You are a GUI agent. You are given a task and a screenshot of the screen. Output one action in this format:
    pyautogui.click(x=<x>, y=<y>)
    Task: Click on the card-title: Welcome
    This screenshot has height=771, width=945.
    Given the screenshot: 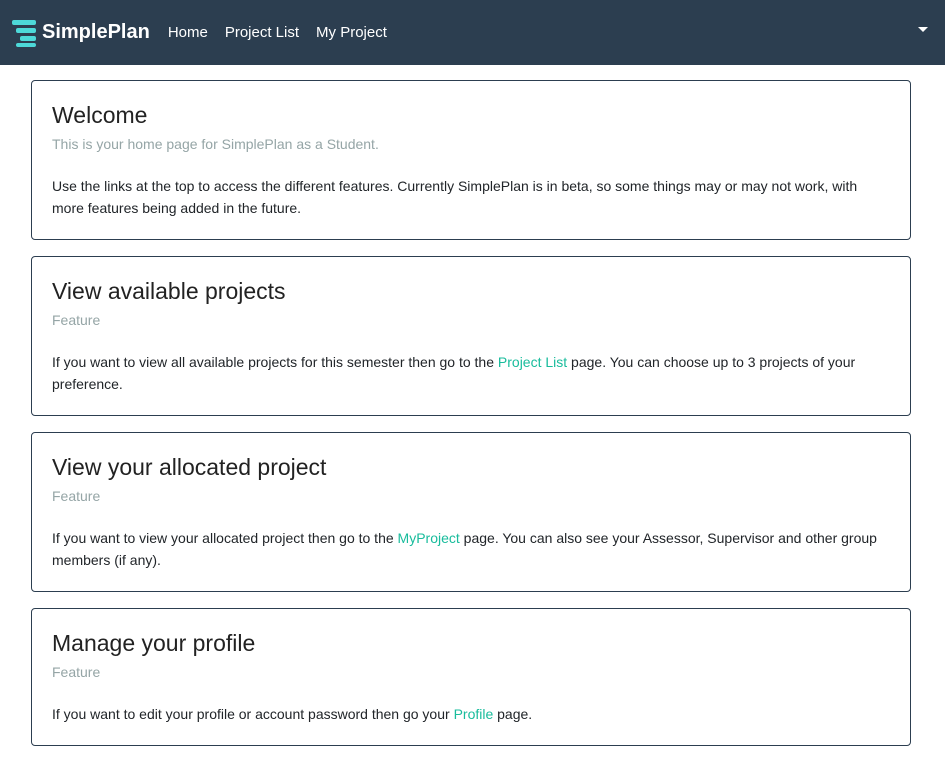 What is the action you would take?
    pyautogui.click(x=100, y=115)
    